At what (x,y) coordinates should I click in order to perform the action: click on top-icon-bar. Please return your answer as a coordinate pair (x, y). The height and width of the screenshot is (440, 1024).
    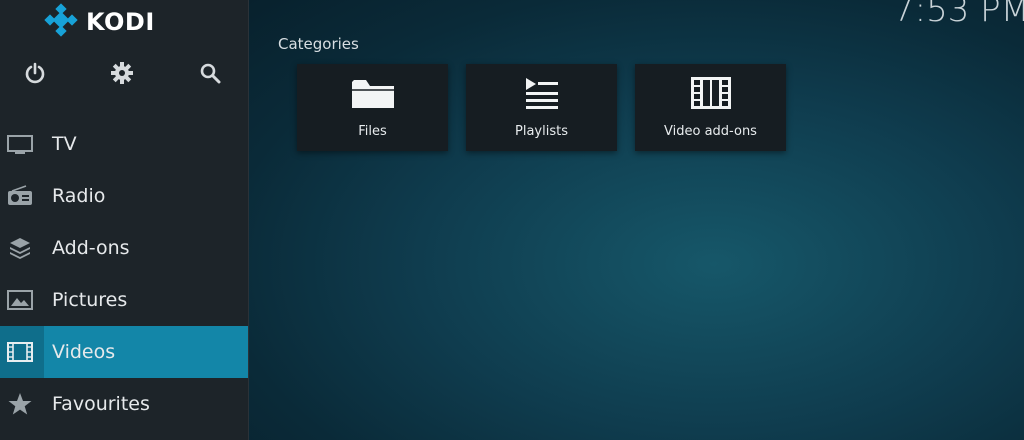
    Looking at the image, I should click on (124, 75).